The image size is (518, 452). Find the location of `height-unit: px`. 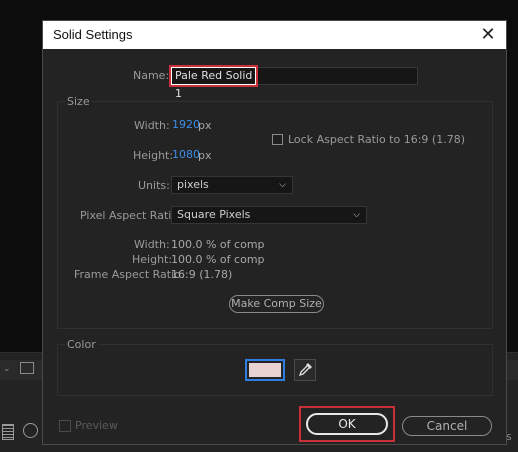

height-unit: px is located at coordinates (205, 155).